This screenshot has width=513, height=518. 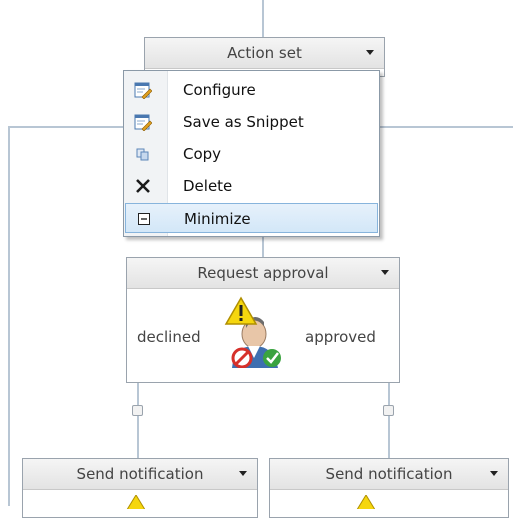 I want to click on action-set-title: Action set, so click(x=264, y=53).